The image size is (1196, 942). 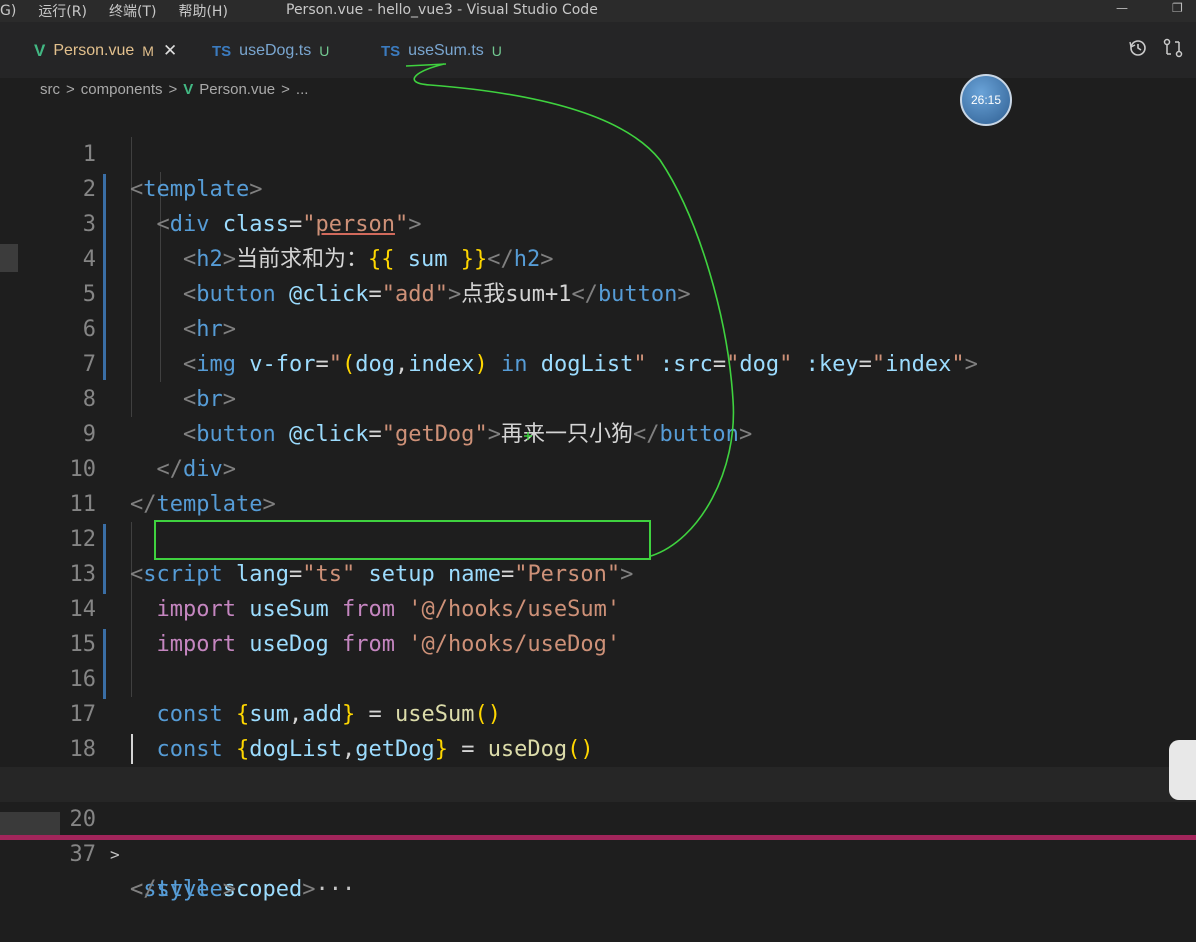 I want to click on tab-usedog-ts: TS useDog.ts U, so click(x=270, y=51).